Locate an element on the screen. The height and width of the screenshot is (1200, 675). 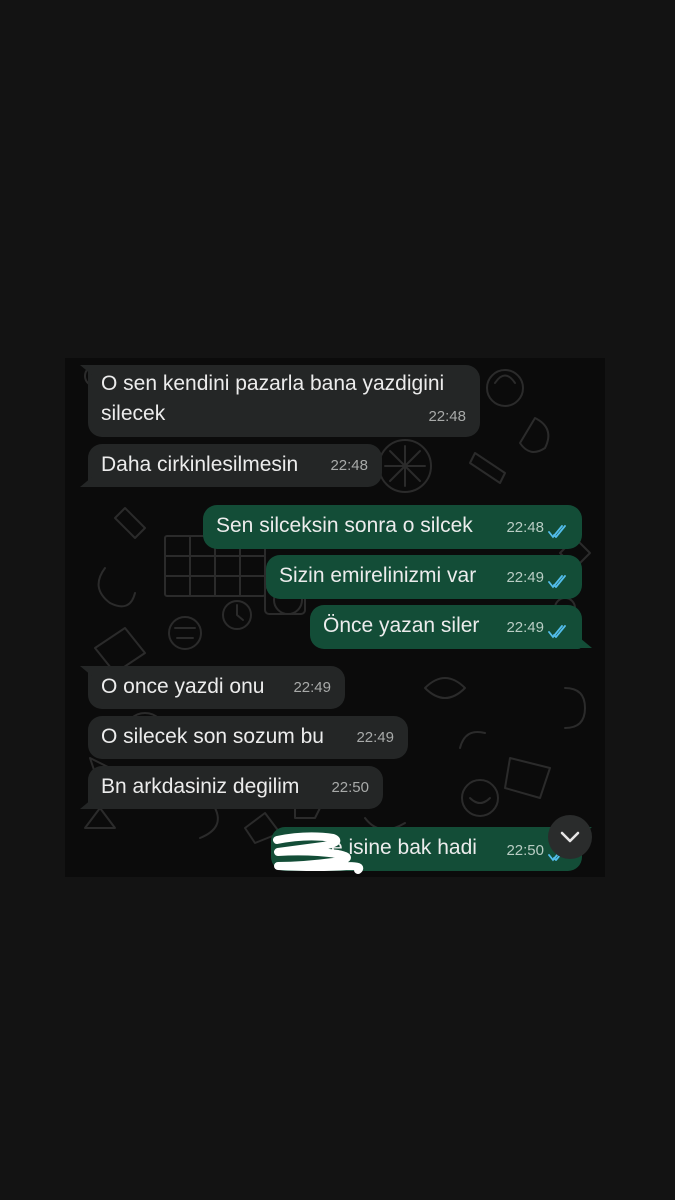
scroll-to-bottom-button is located at coordinates (570, 837).